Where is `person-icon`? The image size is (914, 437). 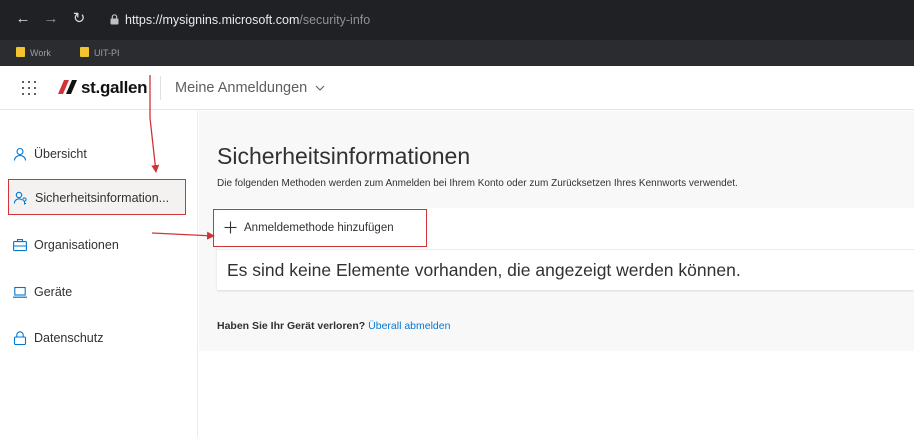 person-icon is located at coordinates (20, 154).